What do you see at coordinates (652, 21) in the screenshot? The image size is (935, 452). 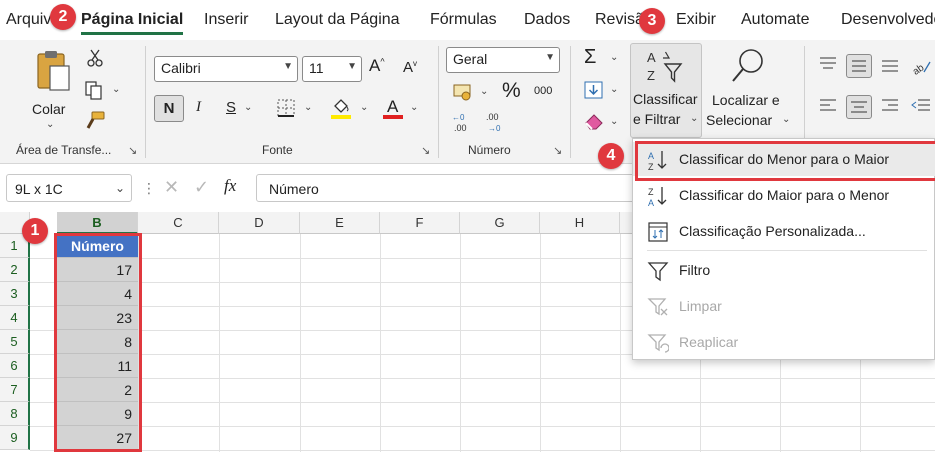 I see `step-badge-3: 3` at bounding box center [652, 21].